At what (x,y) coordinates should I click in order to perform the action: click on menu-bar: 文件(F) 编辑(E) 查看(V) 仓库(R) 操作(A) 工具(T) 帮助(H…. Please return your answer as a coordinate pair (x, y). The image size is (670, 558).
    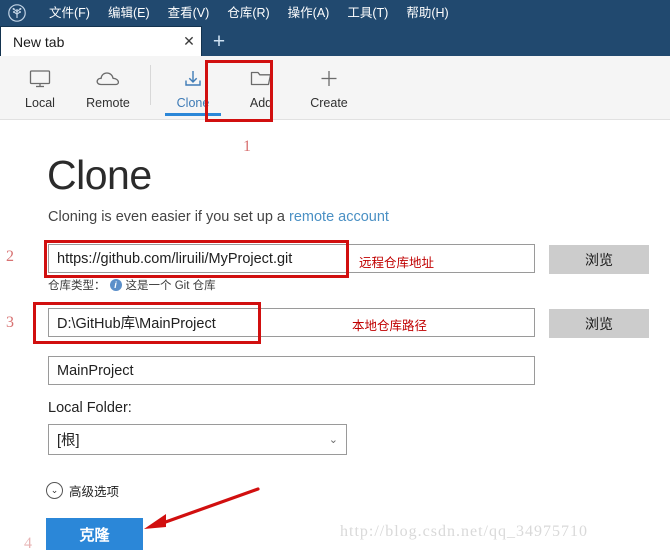
    Looking at the image, I should click on (249, 13).